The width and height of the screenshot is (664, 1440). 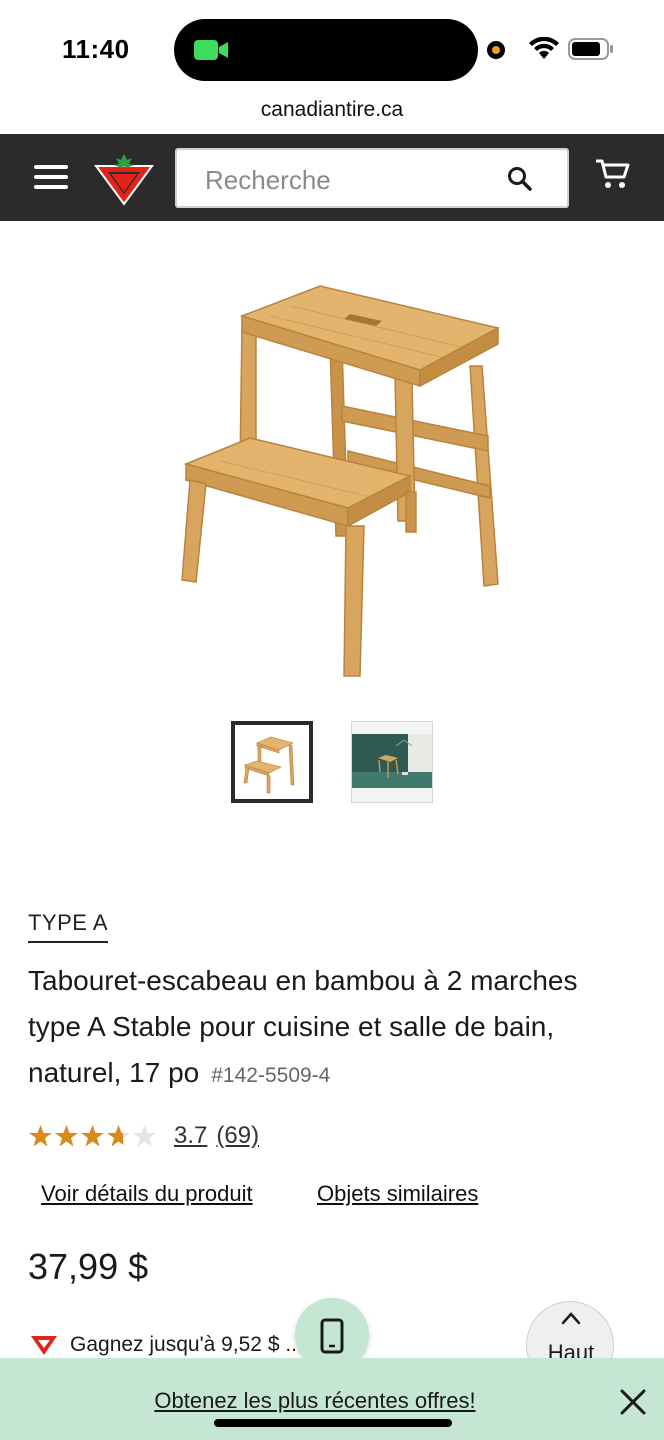 I want to click on dynamic-island, so click(x=326, y=50).